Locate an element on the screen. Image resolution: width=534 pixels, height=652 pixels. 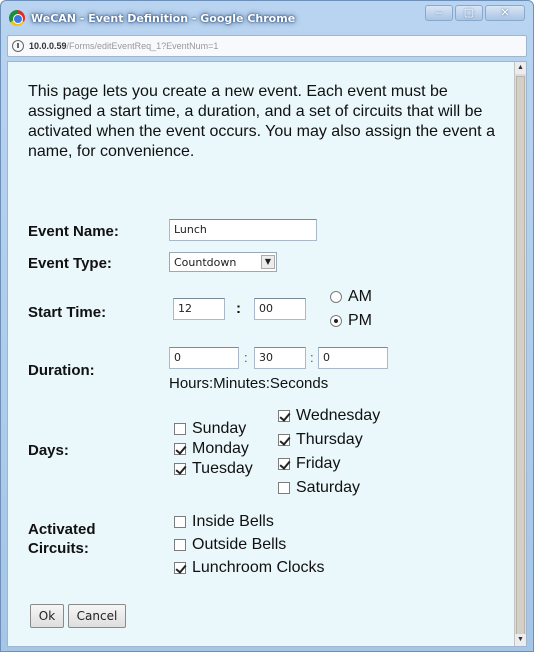
day-wednesday: Wednesday is located at coordinates (329, 416).